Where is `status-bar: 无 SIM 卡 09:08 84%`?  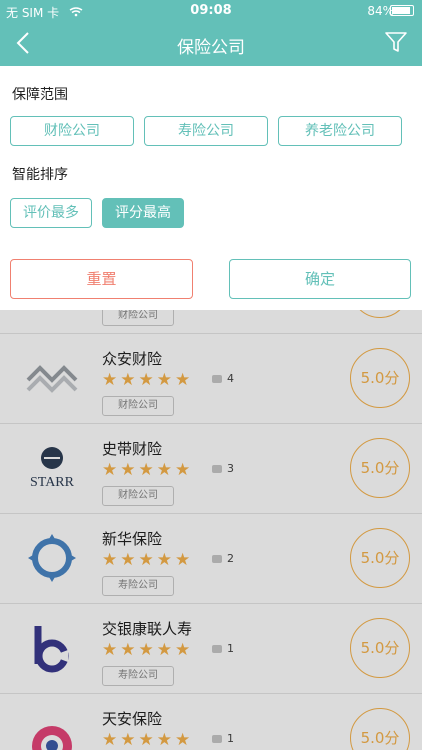 status-bar: 无 SIM 卡 09:08 84% is located at coordinates (211, 11).